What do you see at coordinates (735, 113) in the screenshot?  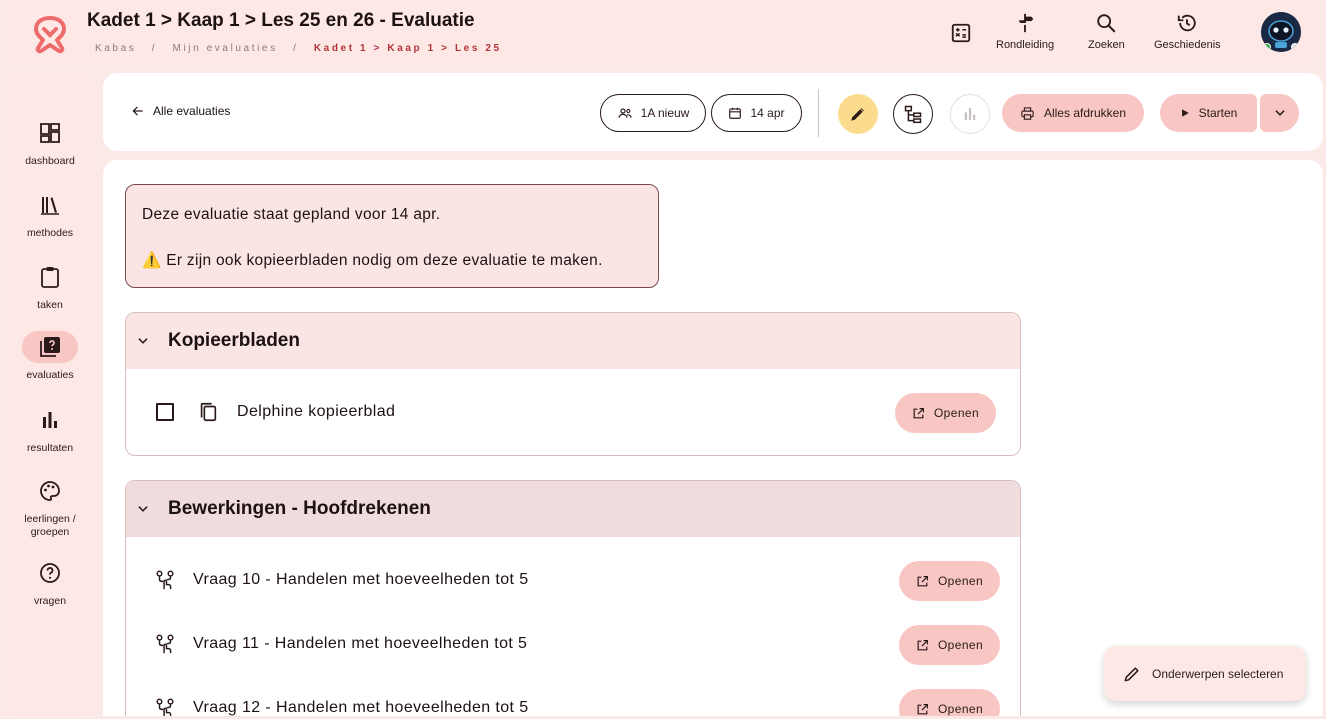 I see `calendar-icon` at bounding box center [735, 113].